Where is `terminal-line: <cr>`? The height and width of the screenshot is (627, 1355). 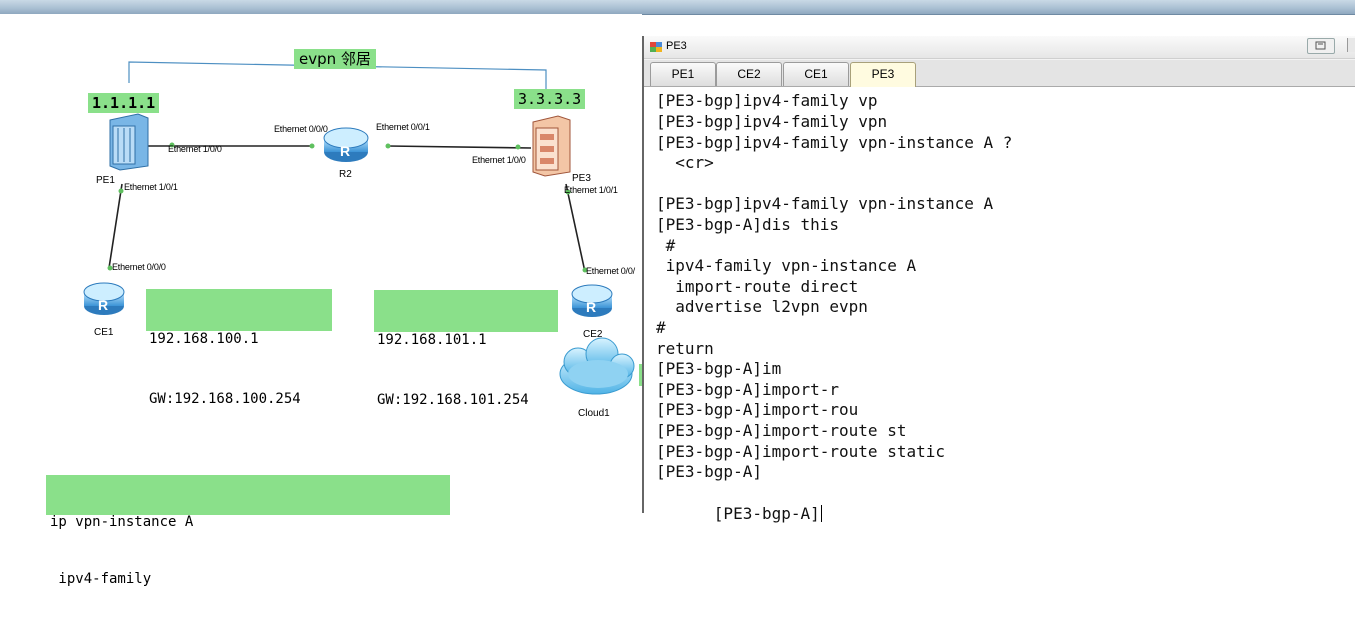
terminal-line: <cr> is located at coordinates (685, 162).